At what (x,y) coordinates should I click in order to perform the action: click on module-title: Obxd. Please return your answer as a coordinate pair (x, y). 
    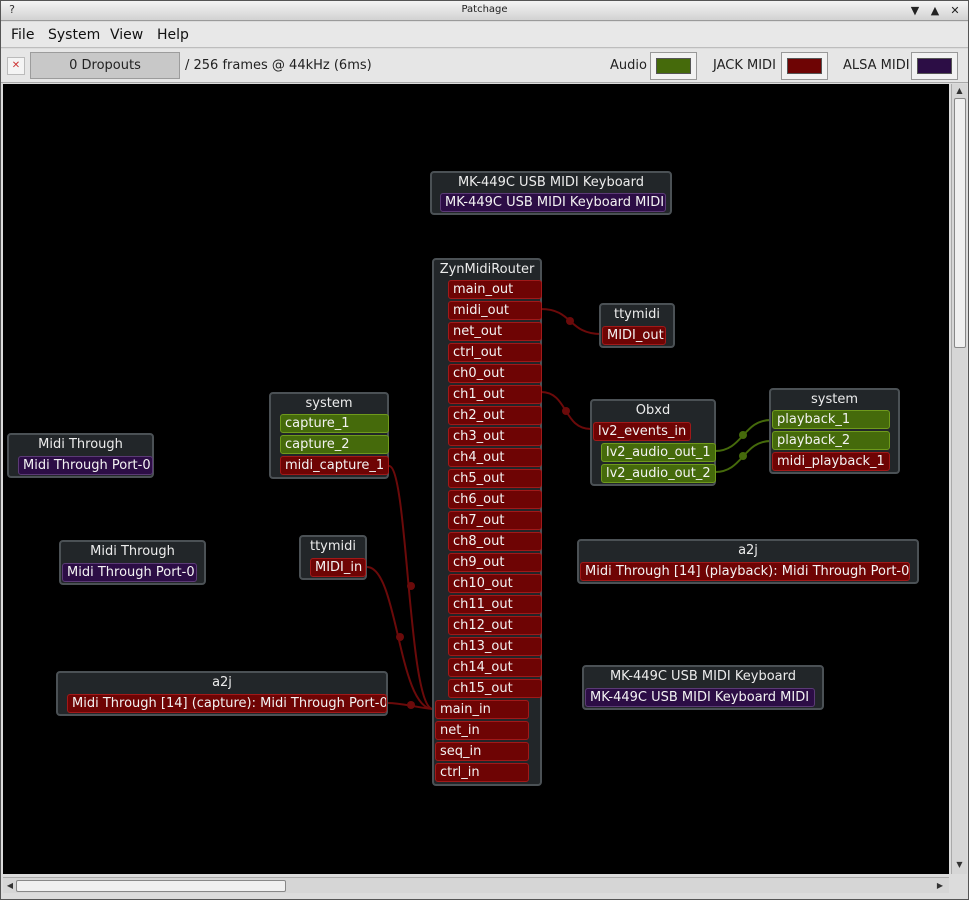
    Looking at the image, I should click on (653, 410).